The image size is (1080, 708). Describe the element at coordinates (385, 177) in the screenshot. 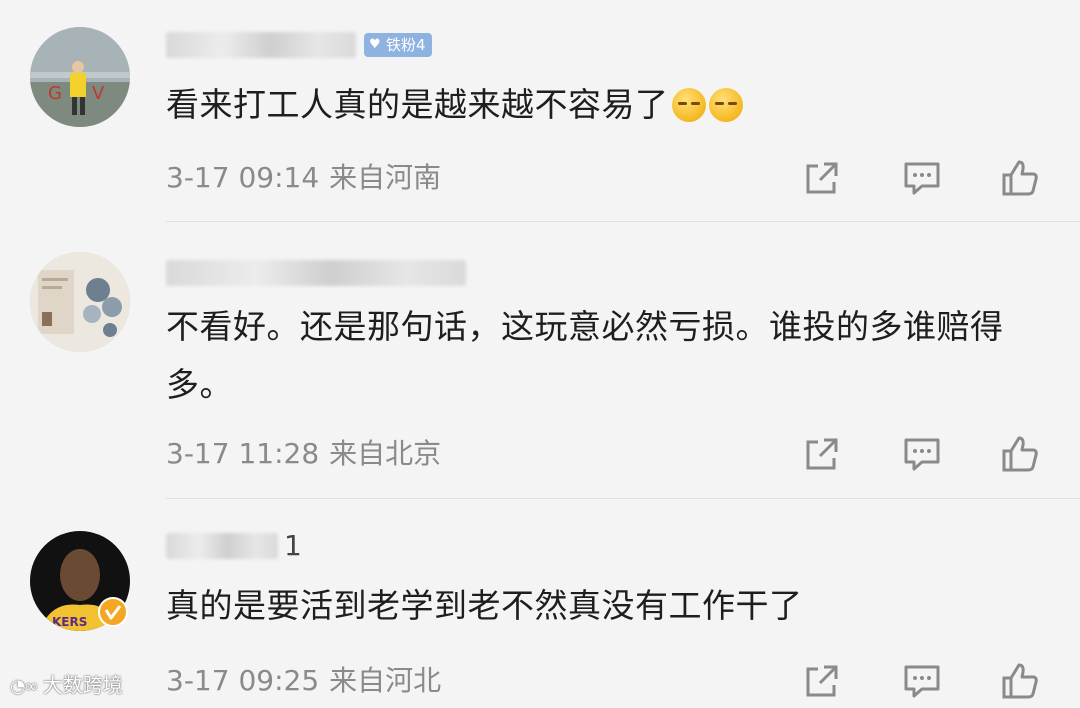

I see `comment-location: 来自河南` at that location.